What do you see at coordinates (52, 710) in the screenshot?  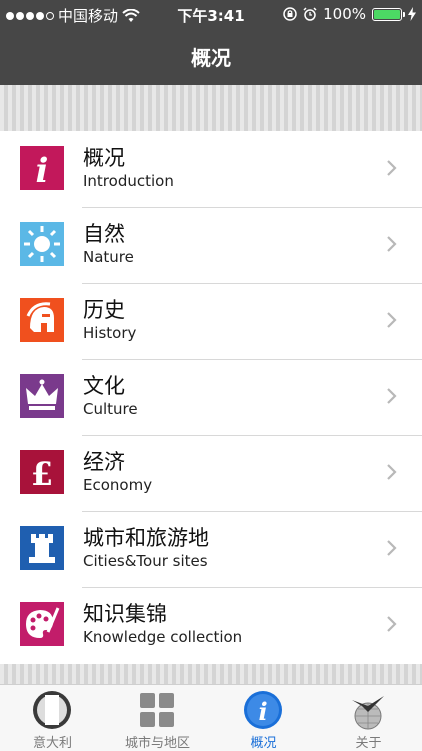 I see `flag-icon` at bounding box center [52, 710].